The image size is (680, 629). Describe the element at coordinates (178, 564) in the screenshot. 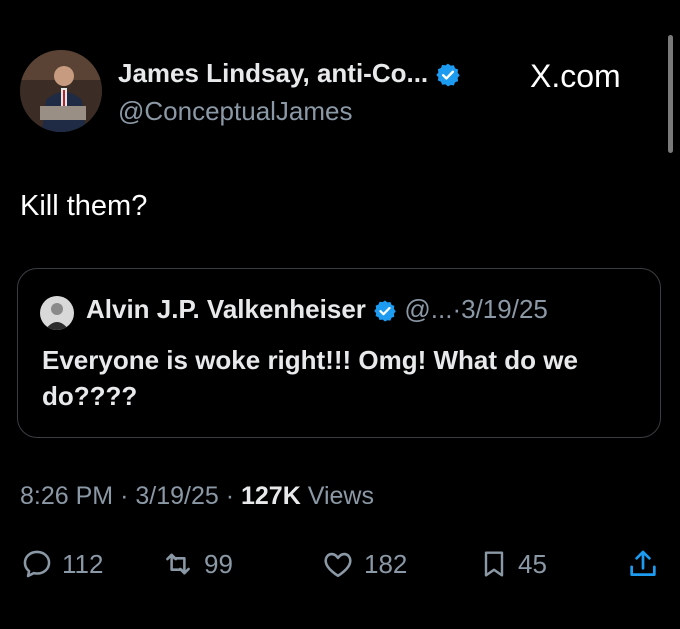

I see `repost-icon` at that location.